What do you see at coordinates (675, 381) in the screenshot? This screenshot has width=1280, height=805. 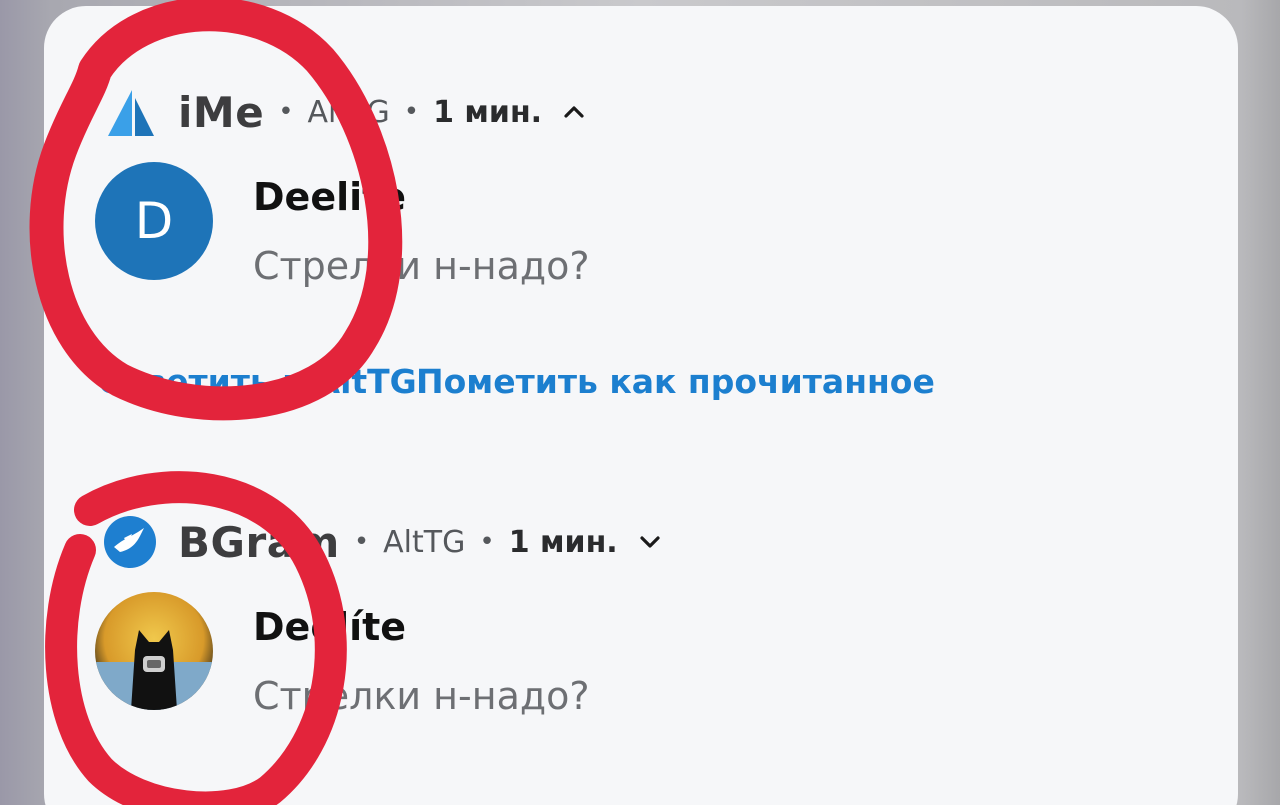 I see `mark-as-read-button: Пометить как прочитанное` at bounding box center [675, 381].